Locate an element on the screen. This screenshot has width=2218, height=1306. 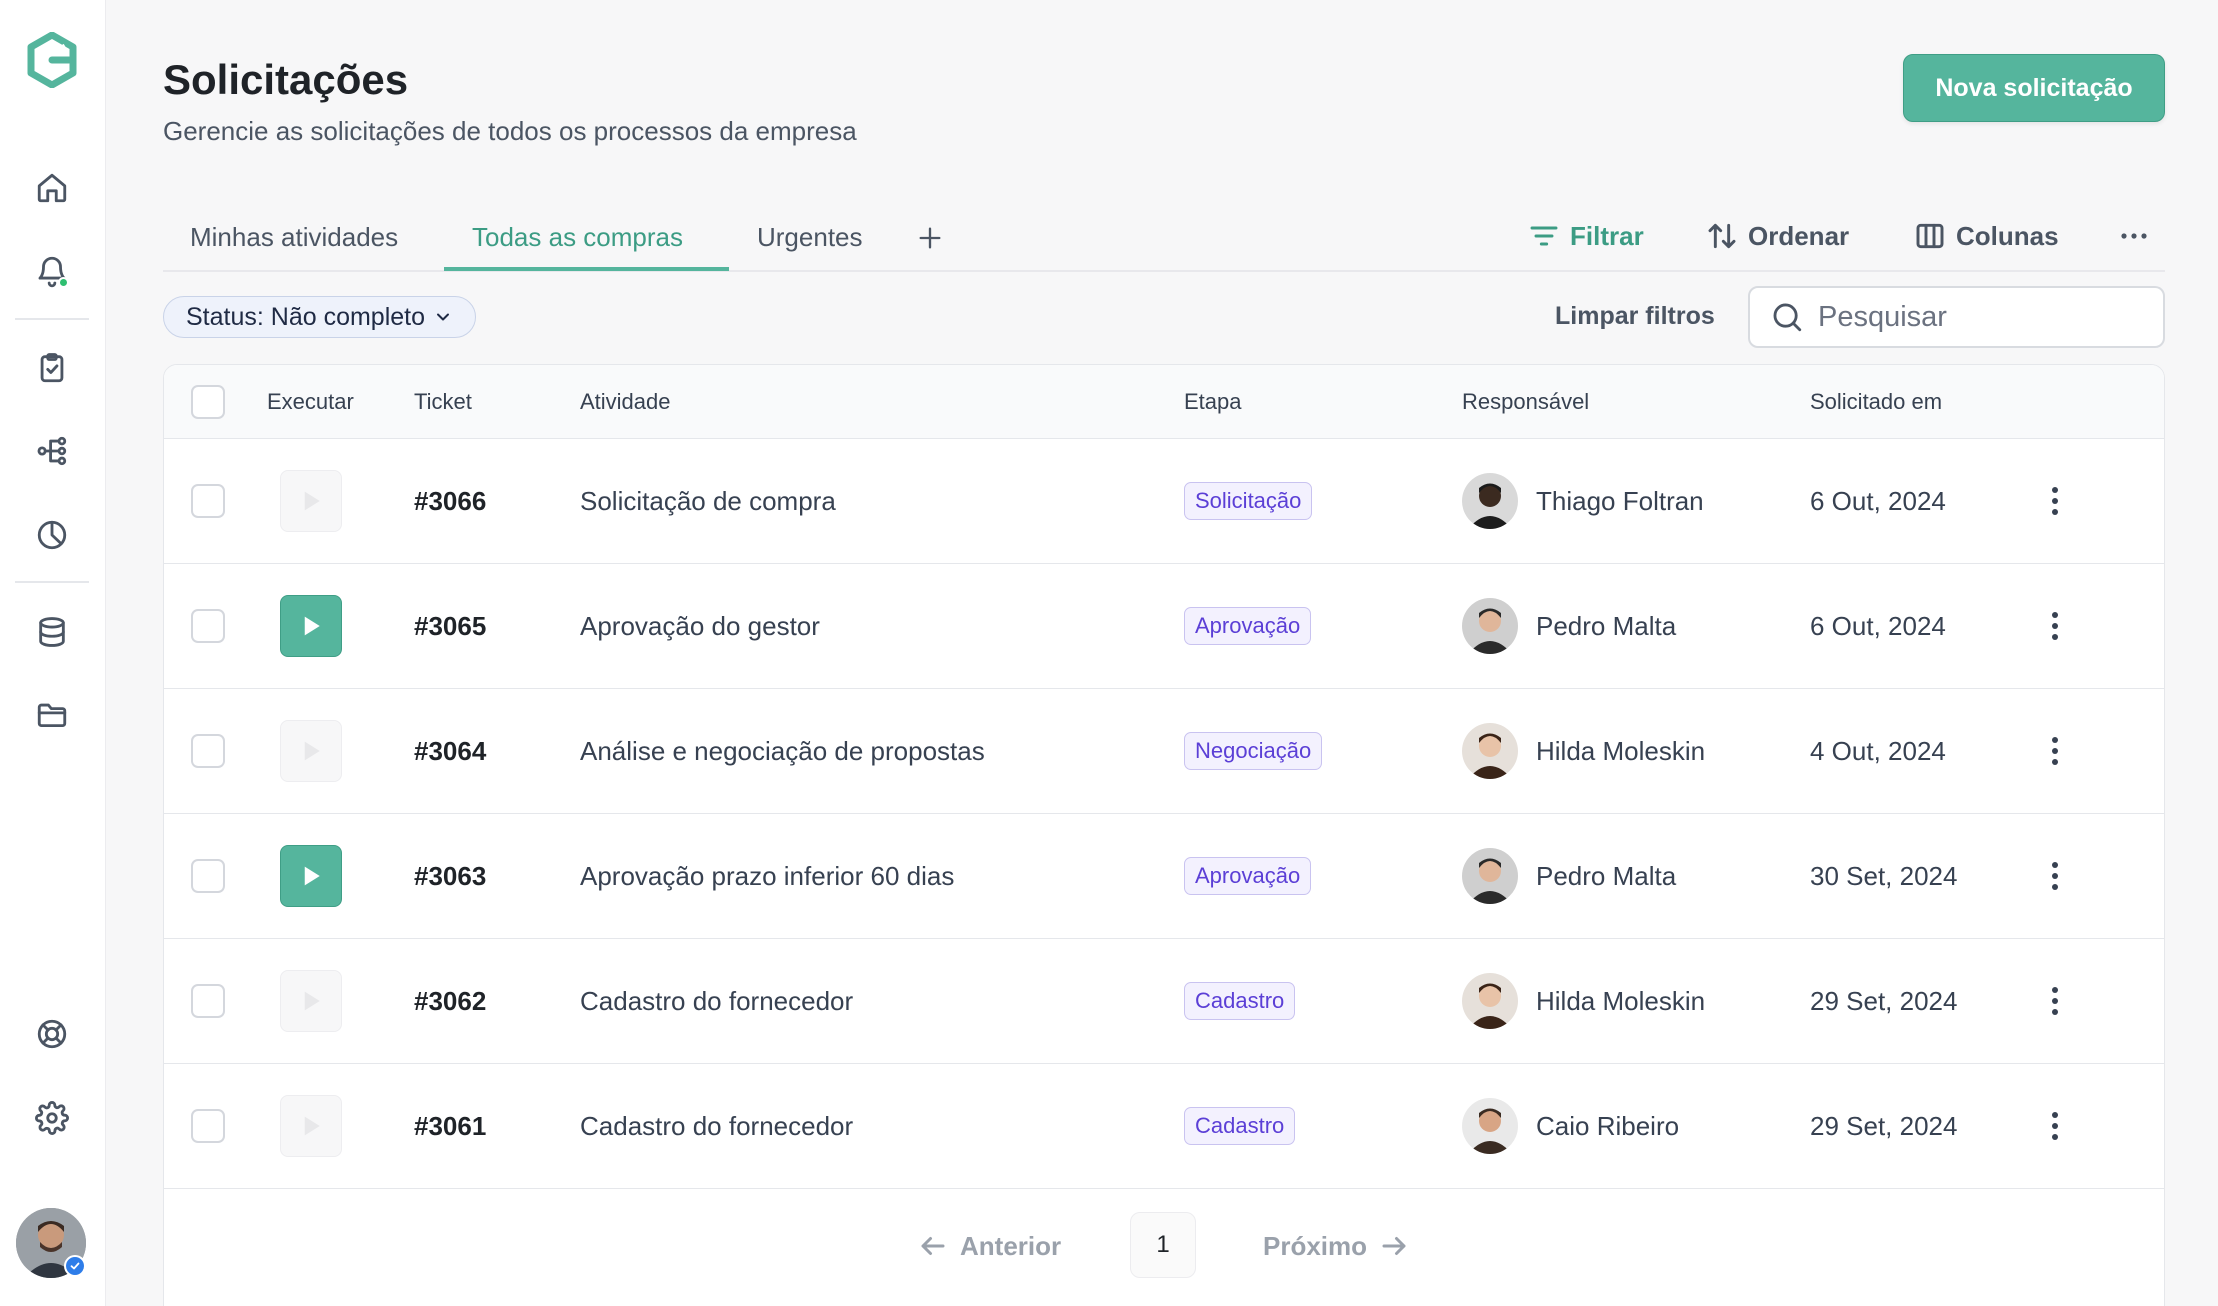
status-filter-chip: Status: Não completo is located at coordinates (320, 317).